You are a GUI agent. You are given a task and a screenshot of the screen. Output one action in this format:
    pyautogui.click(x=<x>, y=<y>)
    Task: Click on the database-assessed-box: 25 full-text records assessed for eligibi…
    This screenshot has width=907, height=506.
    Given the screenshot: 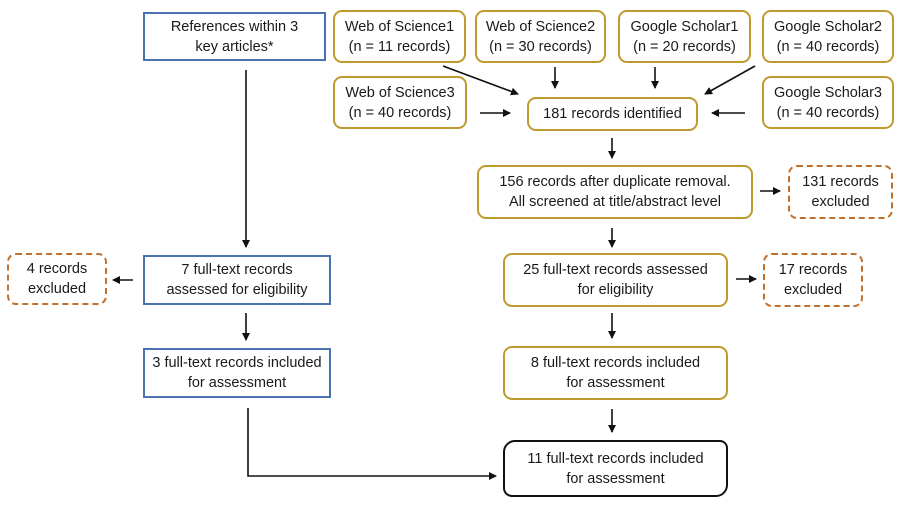 What is the action you would take?
    pyautogui.click(x=615, y=280)
    